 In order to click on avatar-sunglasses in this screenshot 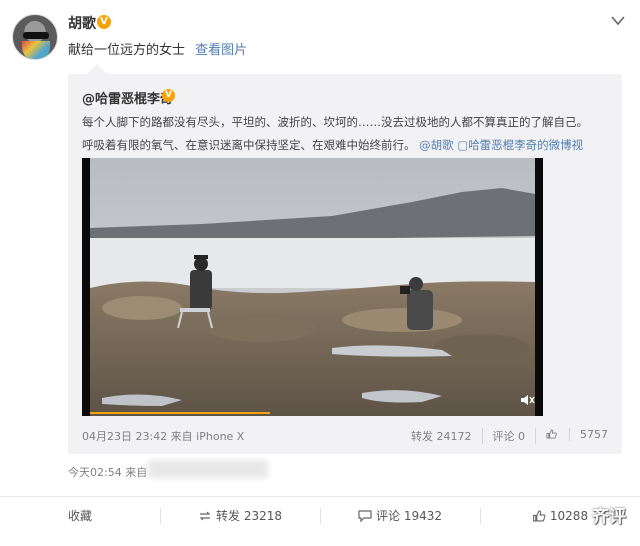, I will do `click(36, 35)`.